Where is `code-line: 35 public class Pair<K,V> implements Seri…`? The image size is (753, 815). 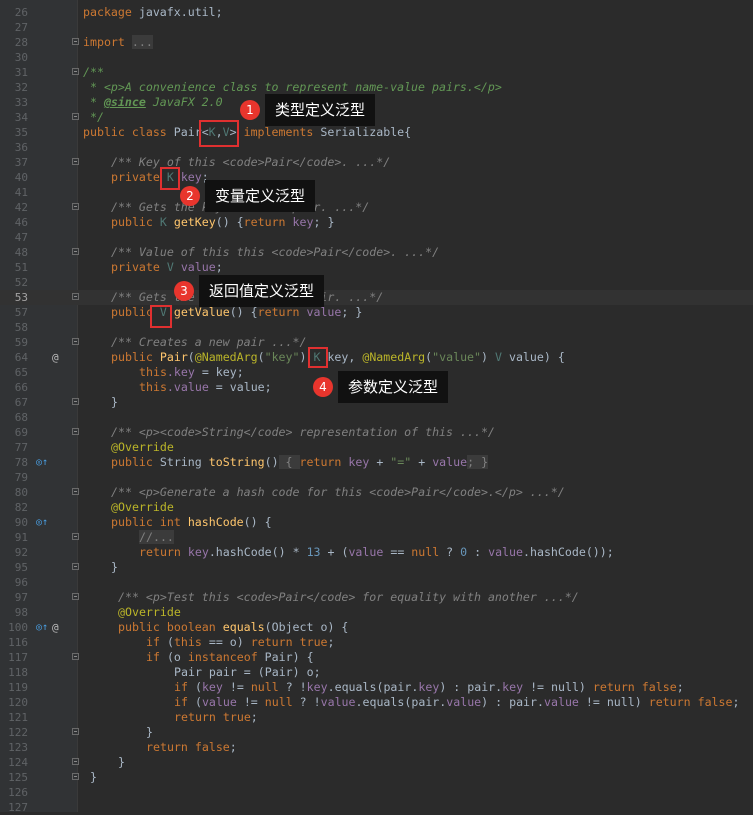
code-line: 35 public class Pair<K,V> implements Seri… is located at coordinates (376, 132).